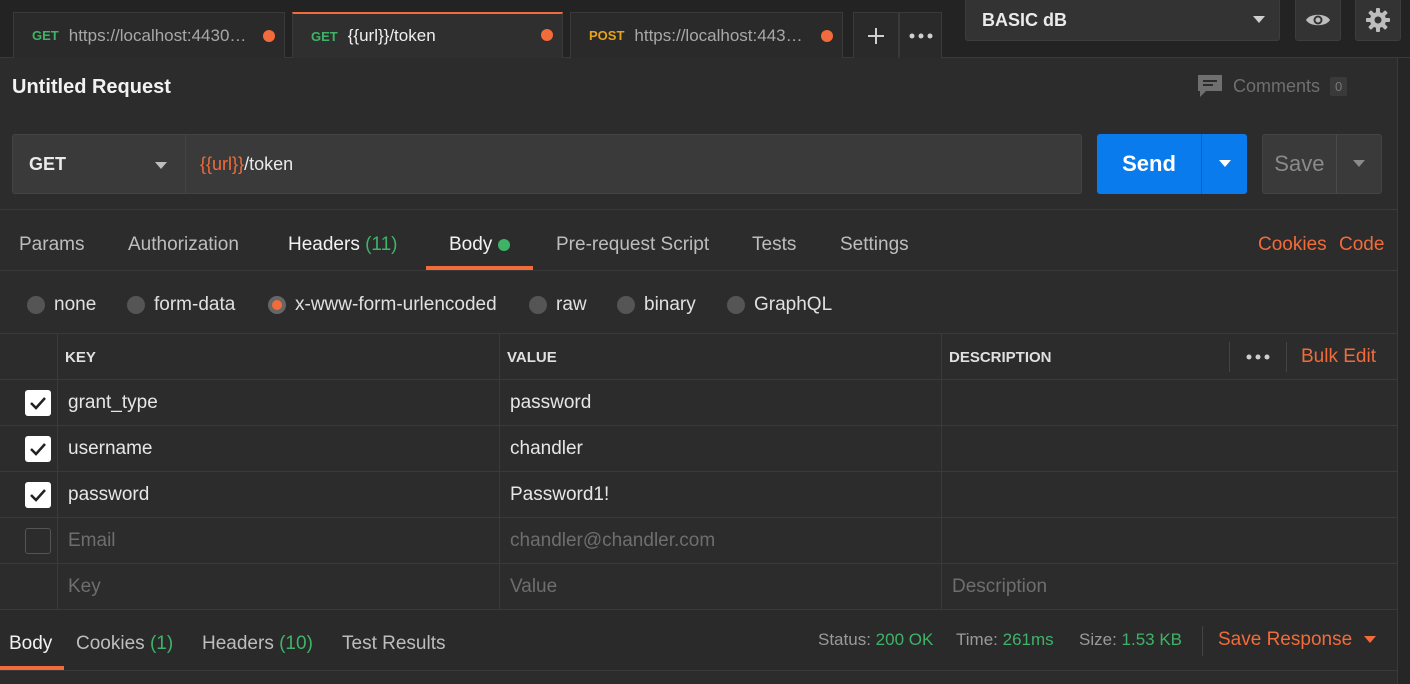 This screenshot has width=1410, height=684. Describe the element at coordinates (183, 245) in the screenshot. I see `tab-authorization: Authorization` at that location.